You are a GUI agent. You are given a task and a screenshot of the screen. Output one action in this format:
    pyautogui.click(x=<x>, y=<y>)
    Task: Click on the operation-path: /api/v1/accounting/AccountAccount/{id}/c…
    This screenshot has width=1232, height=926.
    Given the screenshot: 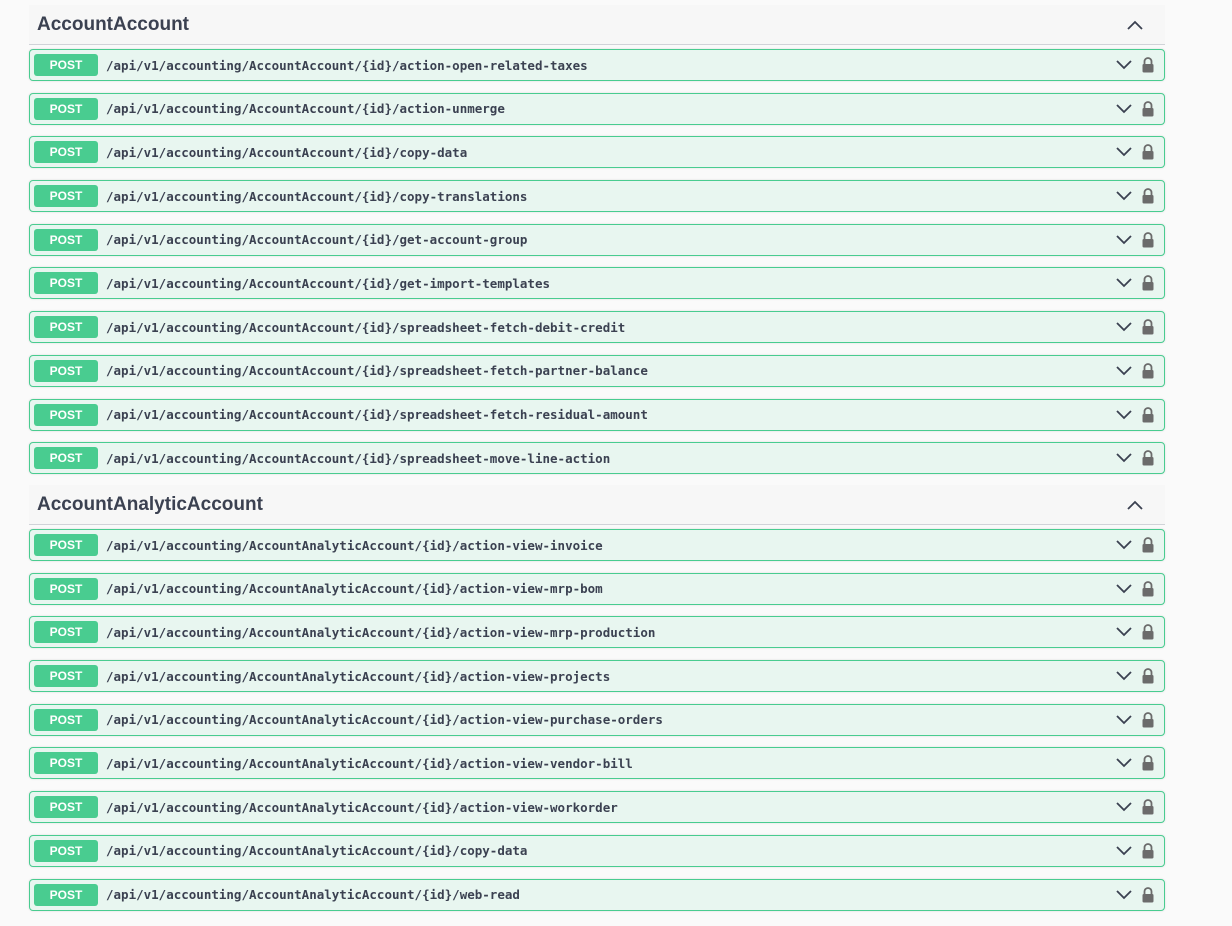 What is the action you would take?
    pyautogui.click(x=317, y=196)
    